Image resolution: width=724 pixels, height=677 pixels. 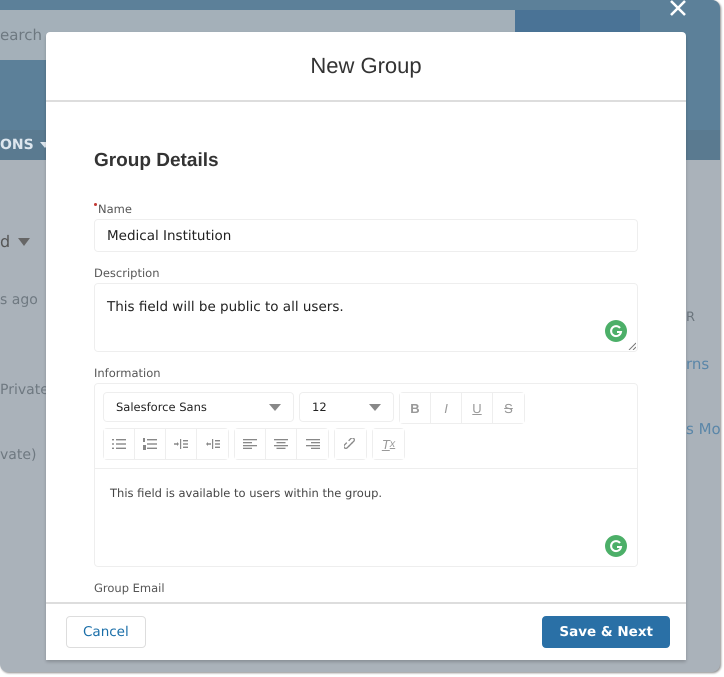 I want to click on background-text: rns, so click(x=698, y=364).